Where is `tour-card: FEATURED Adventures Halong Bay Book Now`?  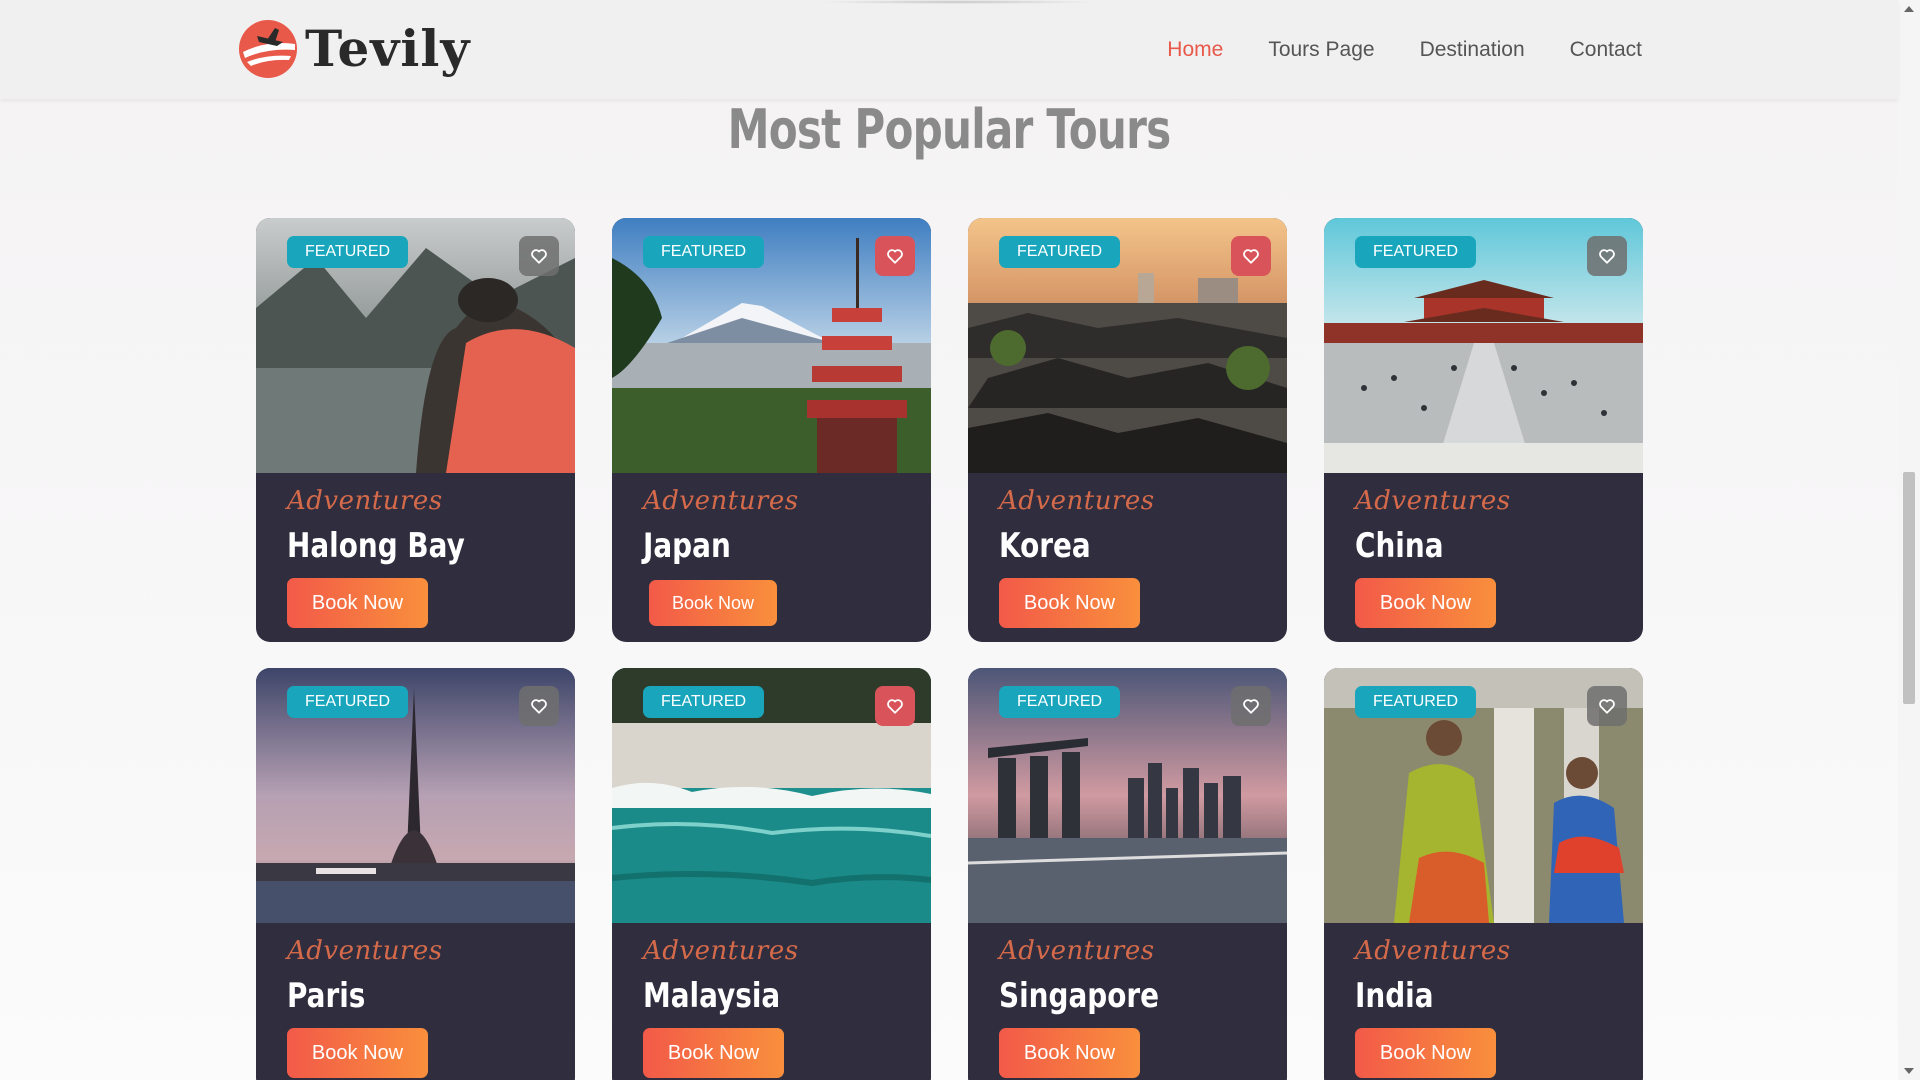
tour-card: FEATURED Adventures Halong Bay Book Now is located at coordinates (415, 430).